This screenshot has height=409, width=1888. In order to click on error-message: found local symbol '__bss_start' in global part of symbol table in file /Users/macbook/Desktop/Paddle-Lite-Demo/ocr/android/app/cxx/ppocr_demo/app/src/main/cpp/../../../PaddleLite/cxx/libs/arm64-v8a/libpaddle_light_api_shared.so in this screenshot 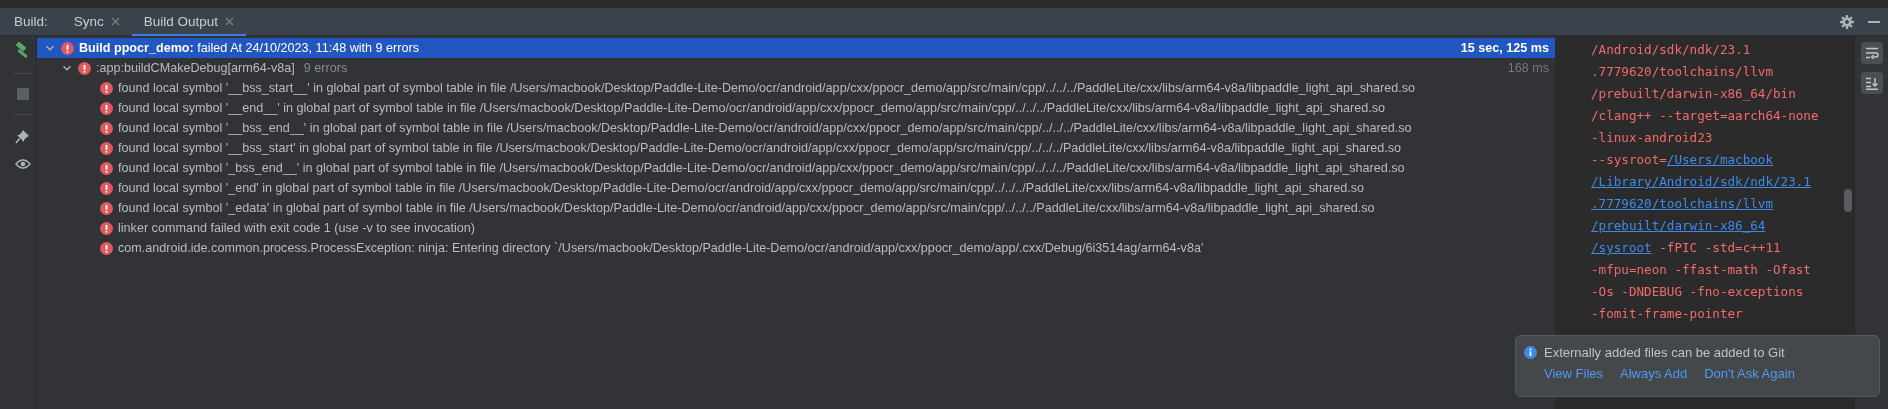, I will do `click(760, 148)`.